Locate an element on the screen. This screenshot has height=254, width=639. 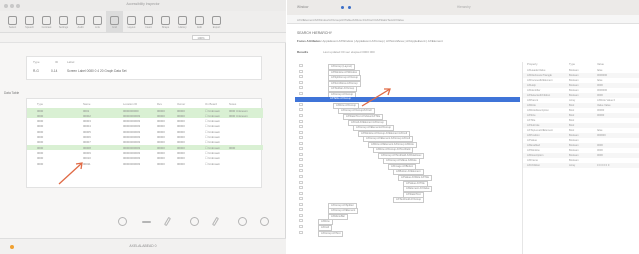
tree-node: AXRow AXGroup AXTextField is located at coordinates (393, 150).